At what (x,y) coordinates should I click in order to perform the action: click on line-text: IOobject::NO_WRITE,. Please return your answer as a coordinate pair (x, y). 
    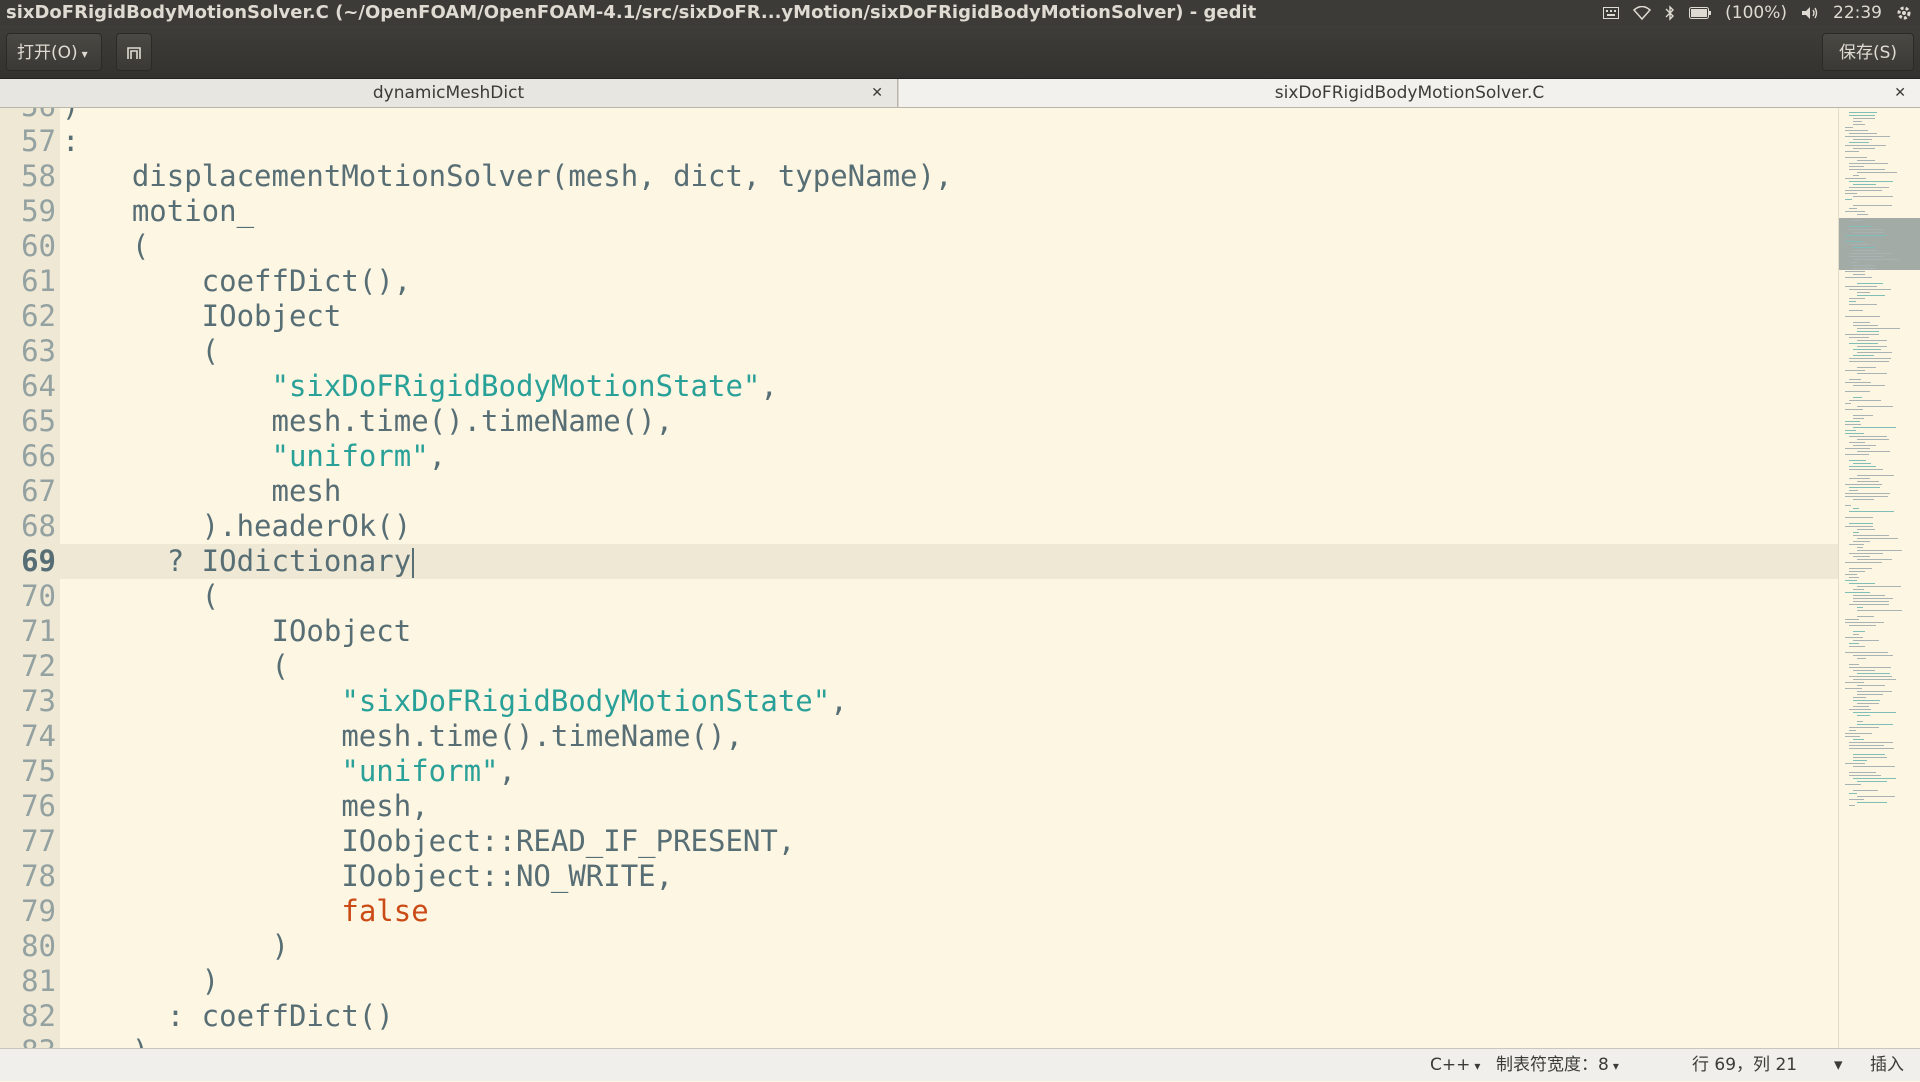
    Looking at the image, I should click on (367, 876).